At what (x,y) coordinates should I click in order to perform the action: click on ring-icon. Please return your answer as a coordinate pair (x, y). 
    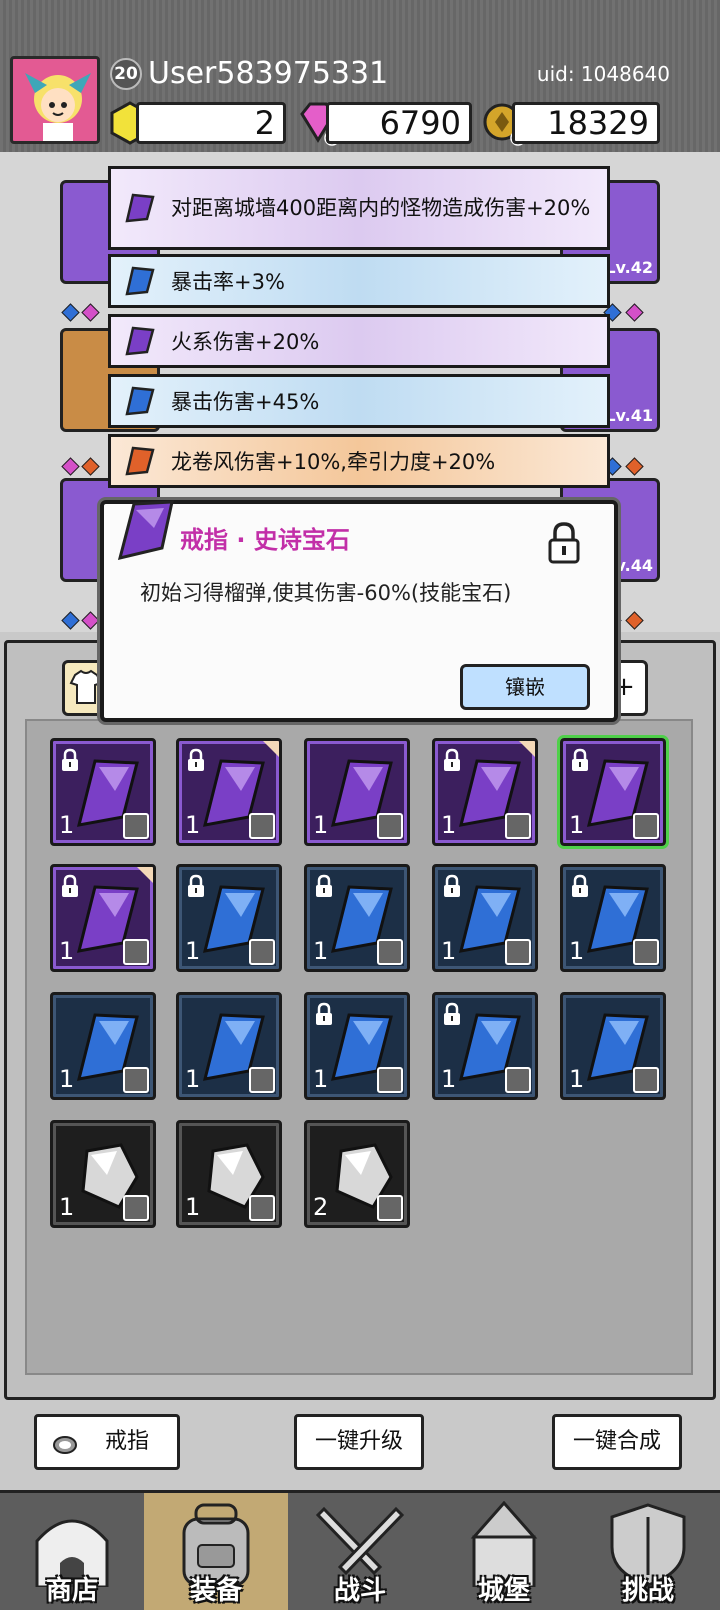
    Looking at the image, I should click on (65, 1445).